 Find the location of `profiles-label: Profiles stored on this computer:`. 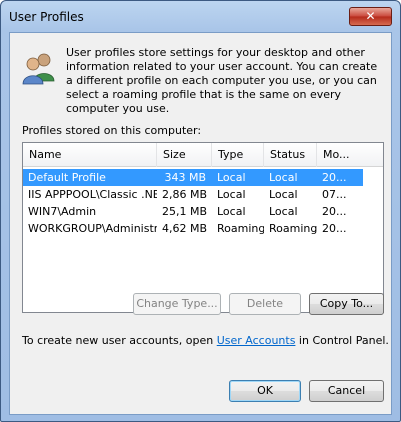

profiles-label: Profiles stored on this computer: is located at coordinates (112, 130).